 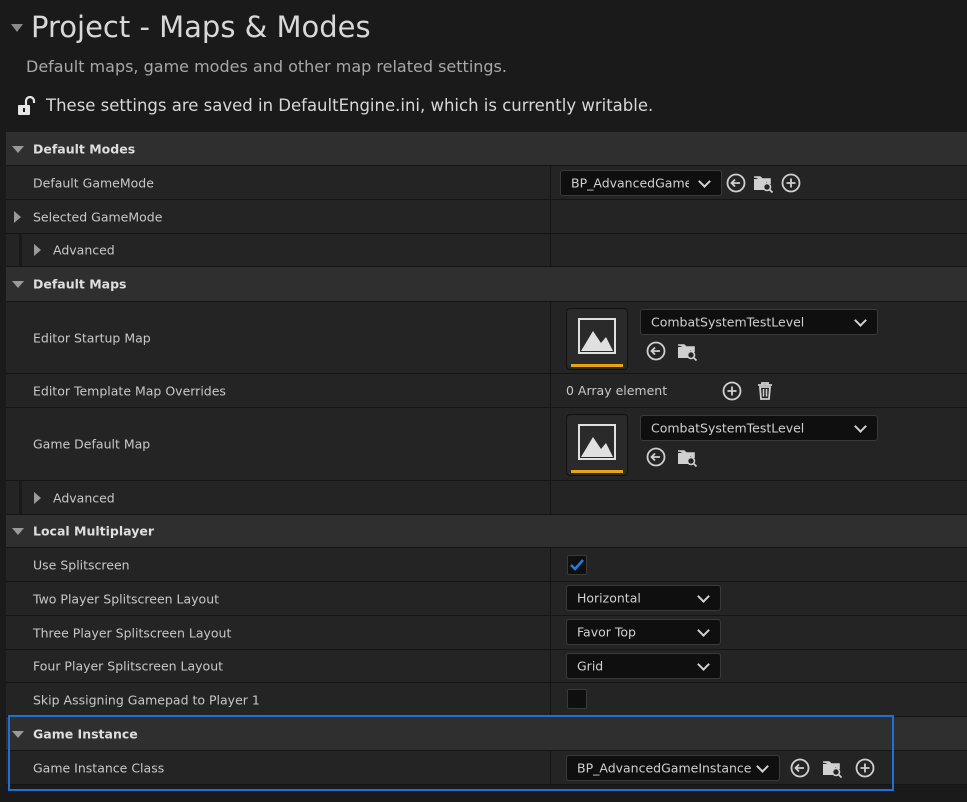 I want to click on row-game-default-map: Game Default Map CombatSystemTestLevel, so click(x=486, y=444).